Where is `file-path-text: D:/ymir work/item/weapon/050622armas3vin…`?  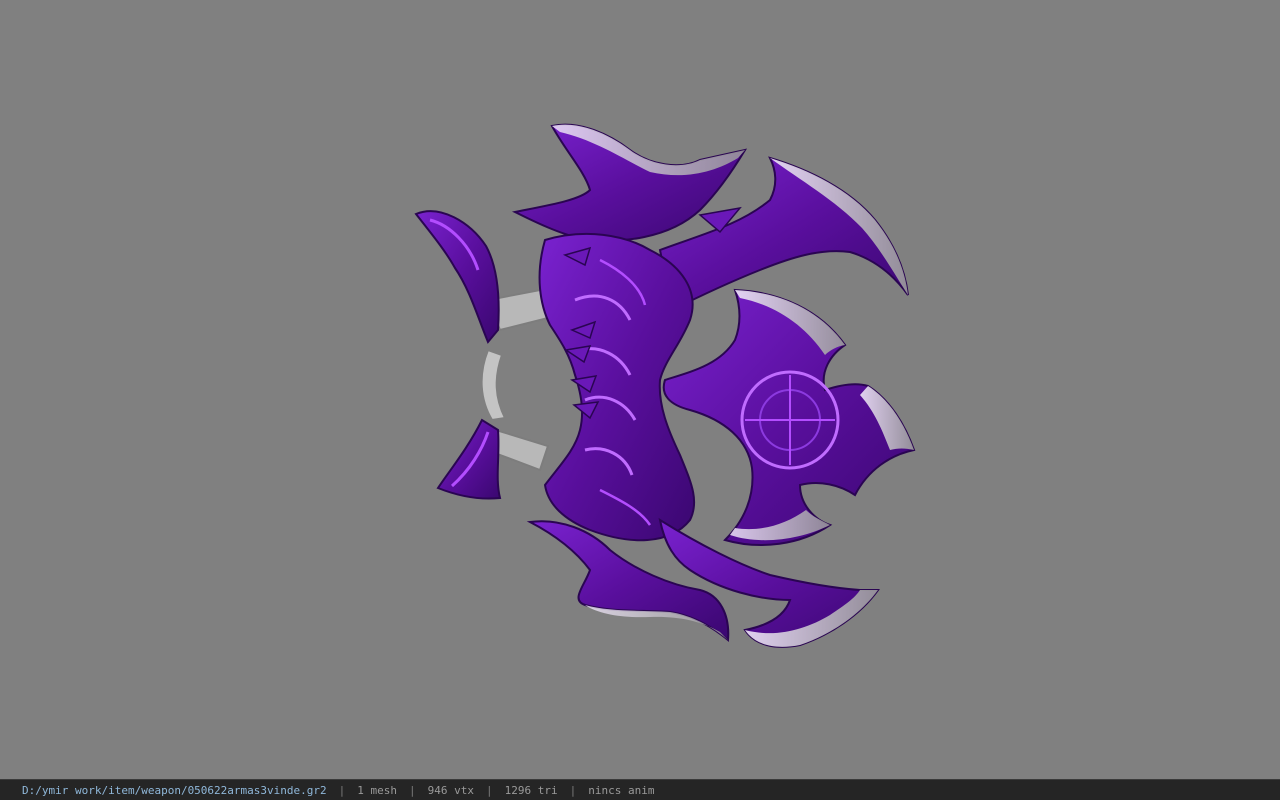
file-path-text: D:/ymir work/item/weapon/050622armas3vin… is located at coordinates (174, 790).